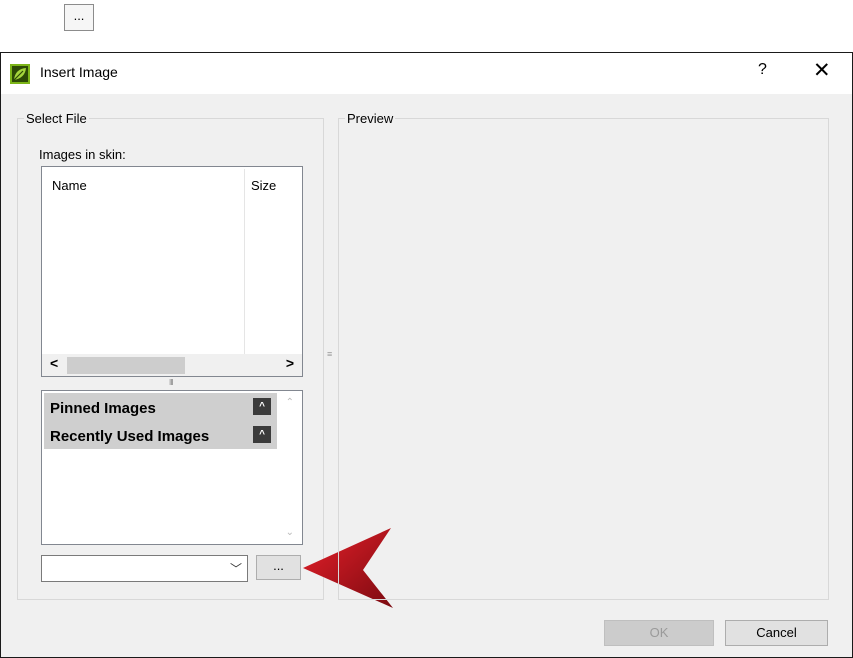 Image resolution: width=853 pixels, height=658 pixels. What do you see at coordinates (54, 363) in the screenshot?
I see `scroll-left-icon: <` at bounding box center [54, 363].